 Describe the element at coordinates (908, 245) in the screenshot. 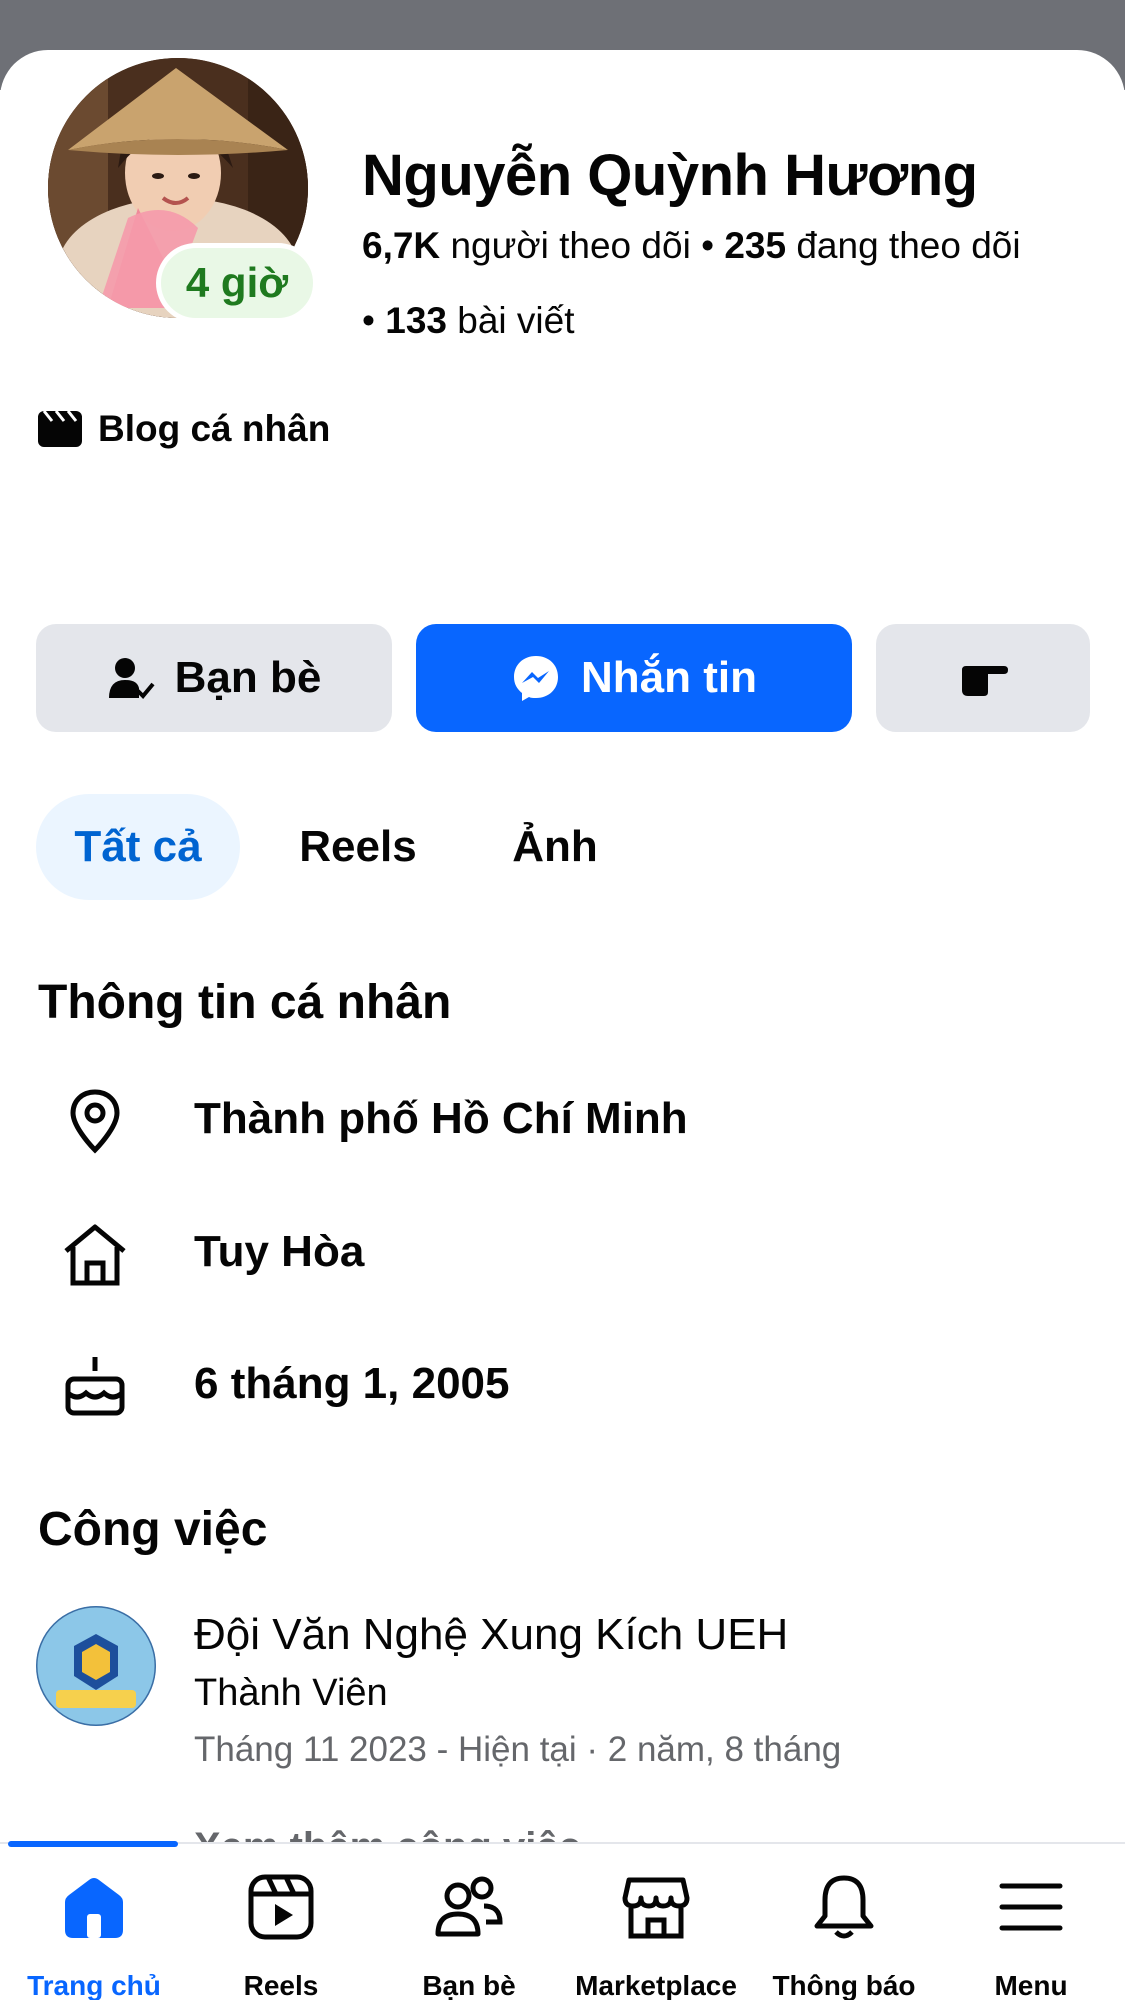

I see `following-label: đang theo dõi` at that location.